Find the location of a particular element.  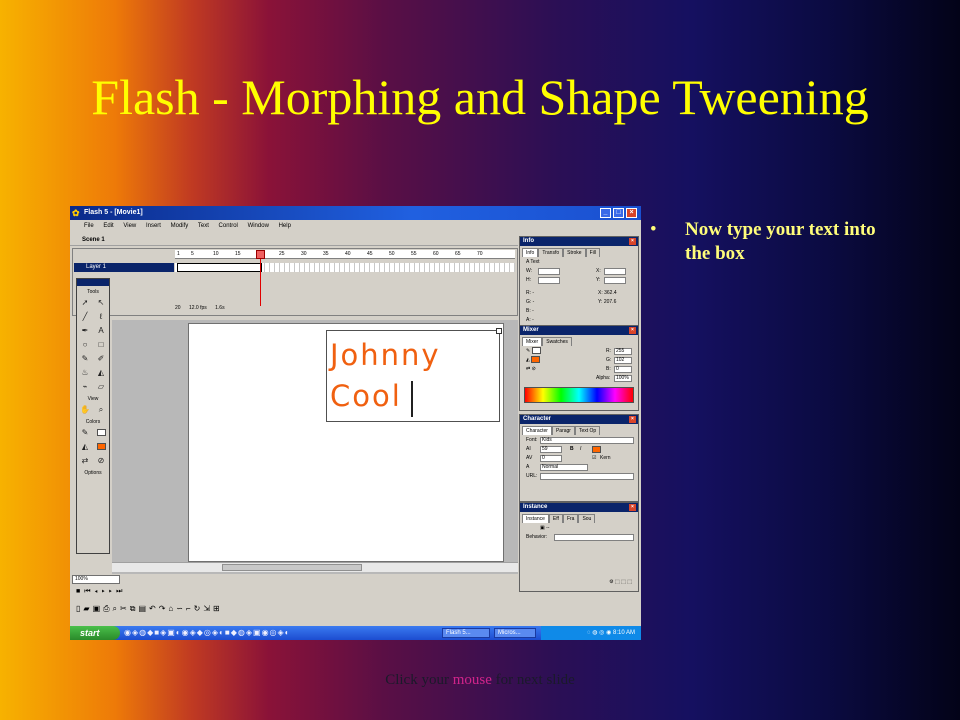

eyedropper-icon: ⌁ is located at coordinates (85, 387).